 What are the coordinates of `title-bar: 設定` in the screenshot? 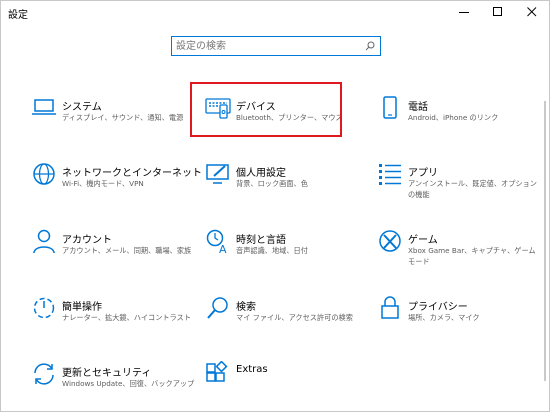 It's located at (275, 12).